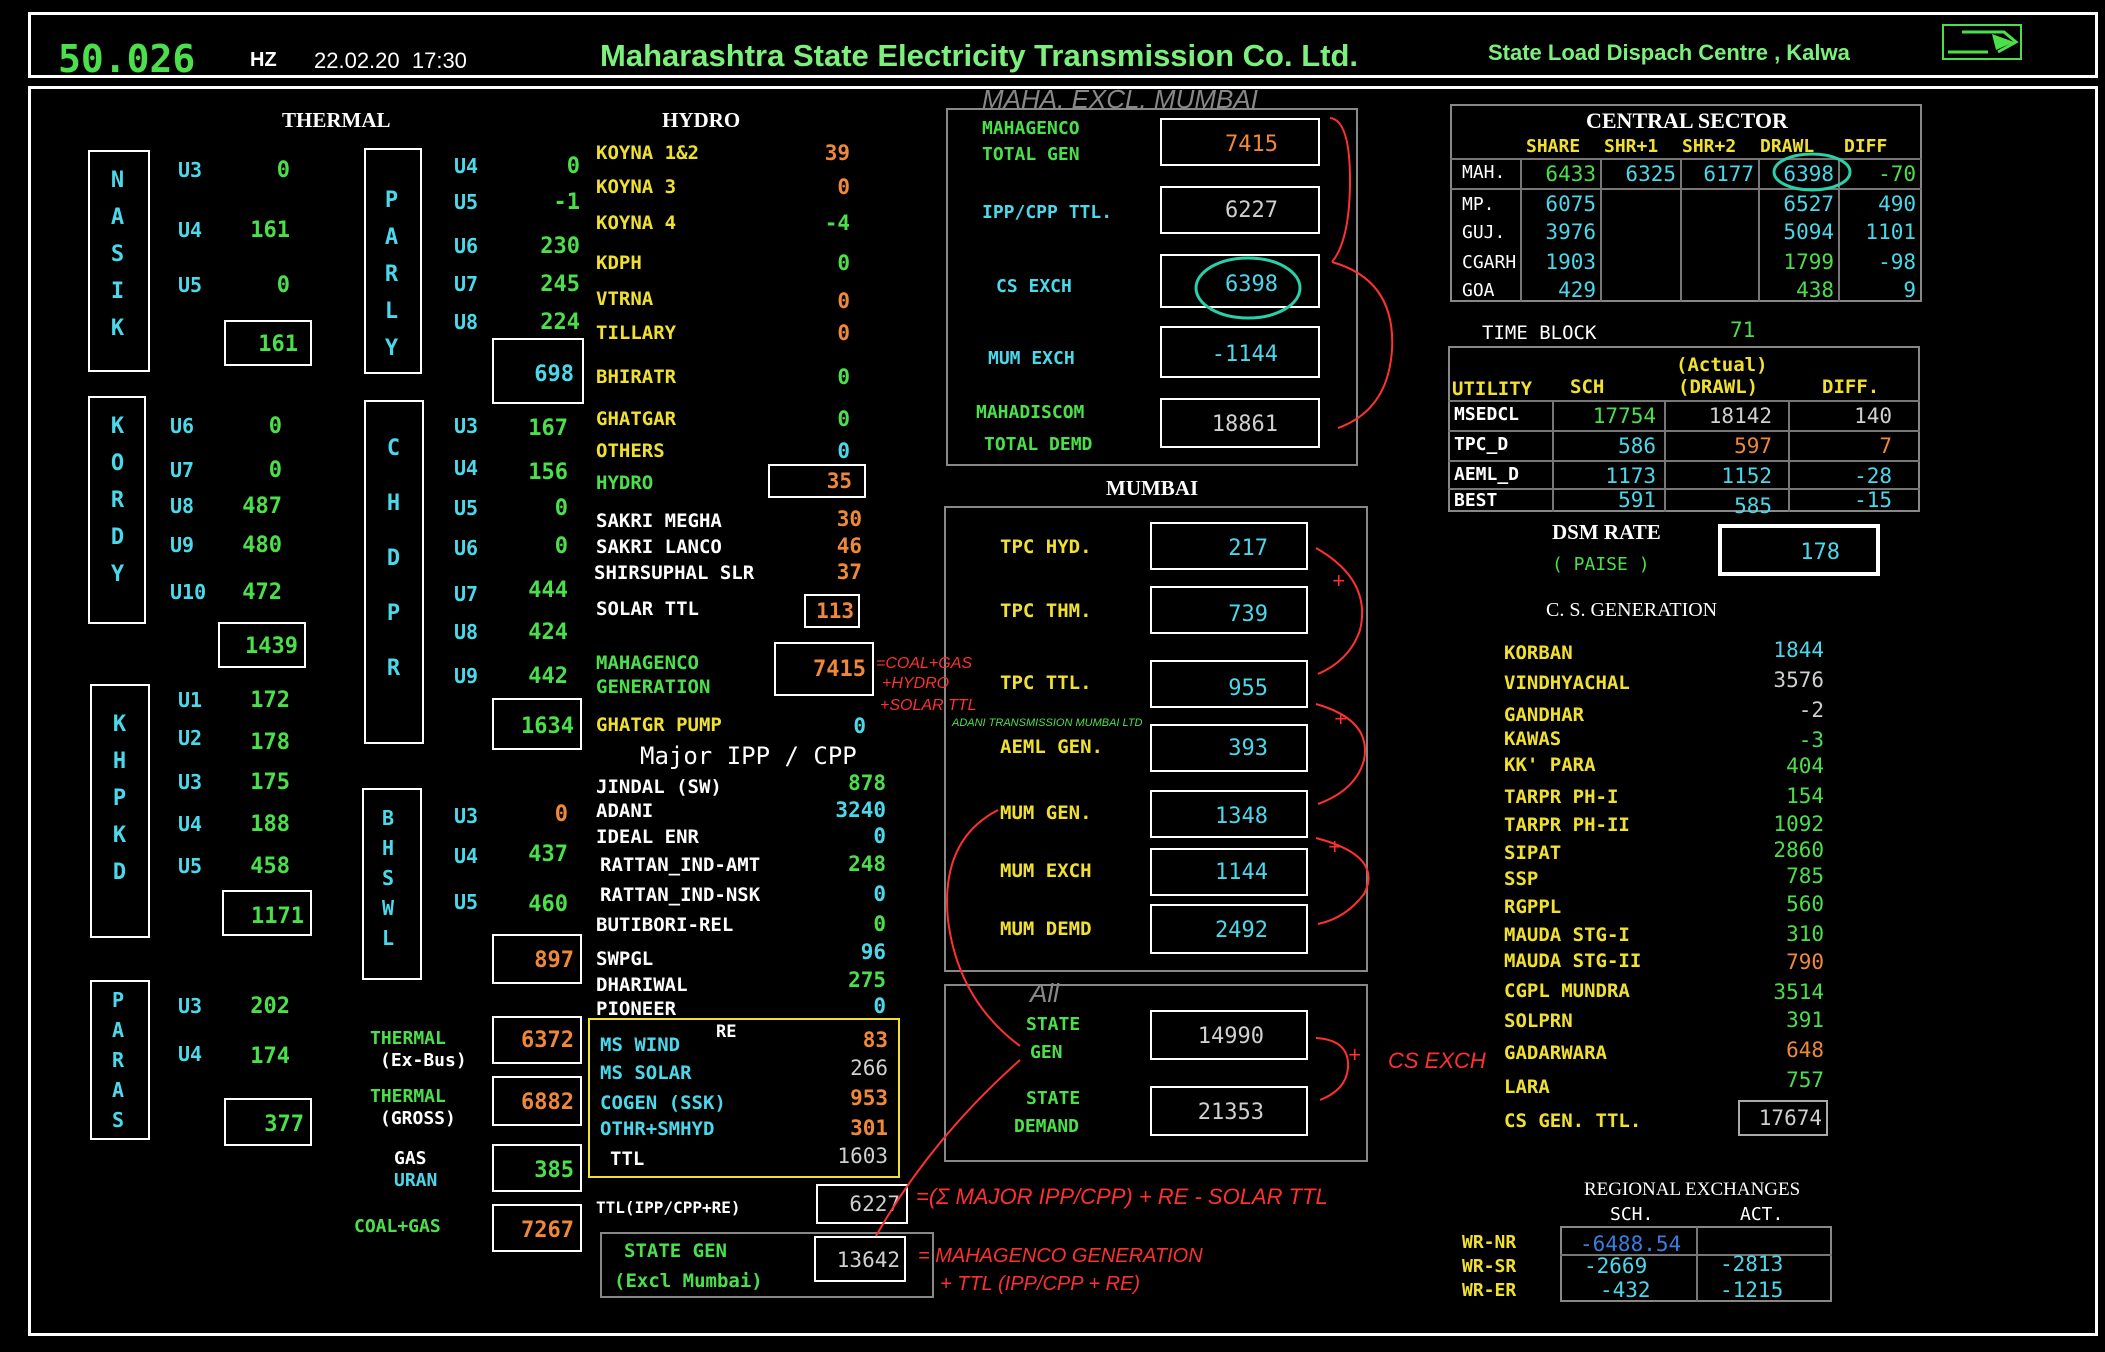 Image resolution: width=2105 pixels, height=1352 pixels. Describe the element at coordinates (625, 959) in the screenshot. I see `ipp-swpgl-name: SWPGL` at that location.